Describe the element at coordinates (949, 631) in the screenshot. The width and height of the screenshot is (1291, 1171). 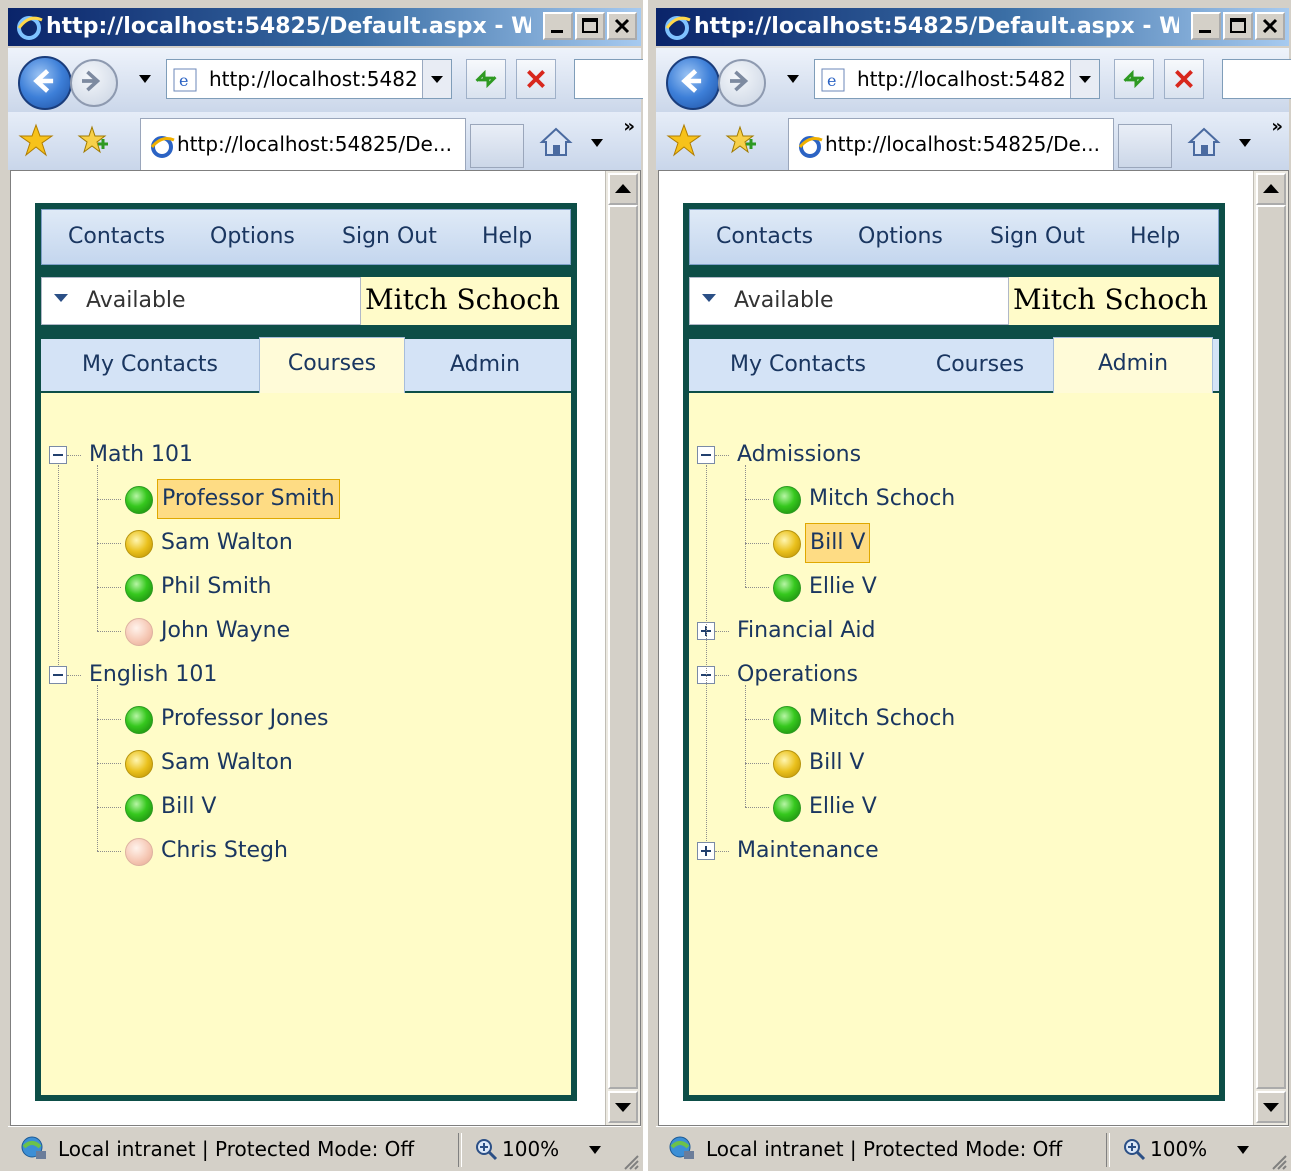
I see `tree-group: Financial Aid` at that location.